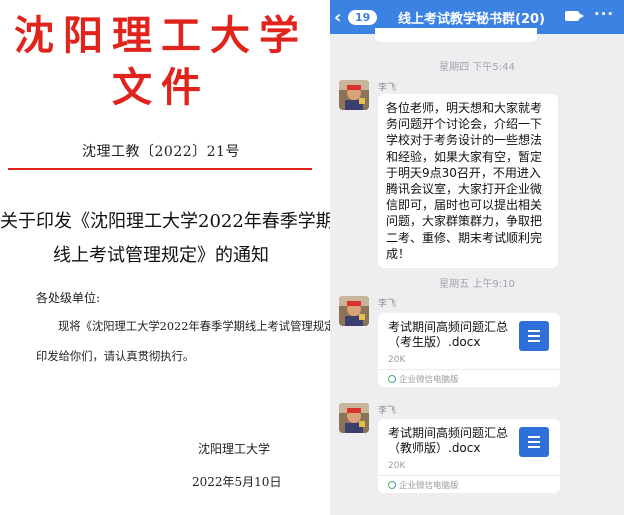  What do you see at coordinates (167, 239) in the screenshot?
I see `document-title: 关于印发《沈阳理工大学2022年春季学期 线上考试管理规定》的通知` at bounding box center [167, 239].